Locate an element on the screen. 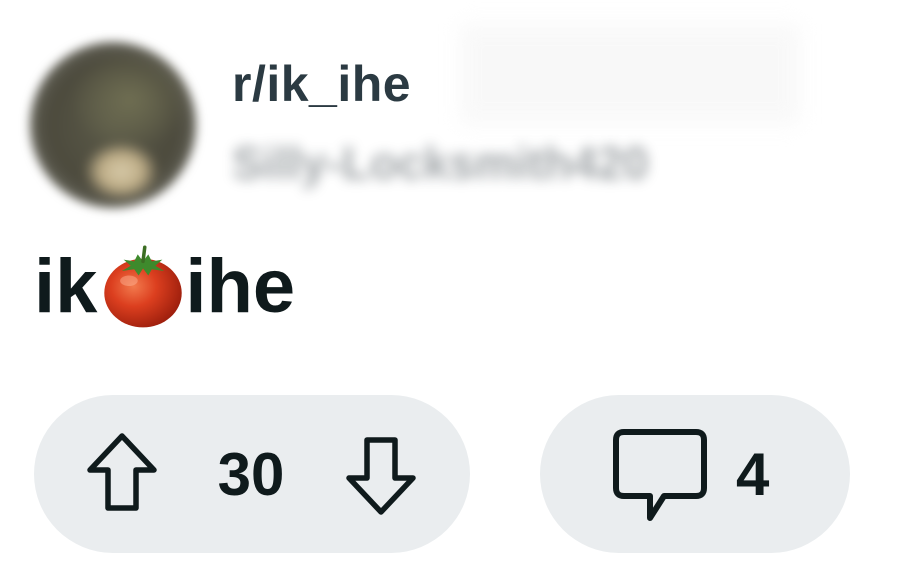 This screenshot has height=582, width=908. vote-count: 30 is located at coordinates (251, 474).